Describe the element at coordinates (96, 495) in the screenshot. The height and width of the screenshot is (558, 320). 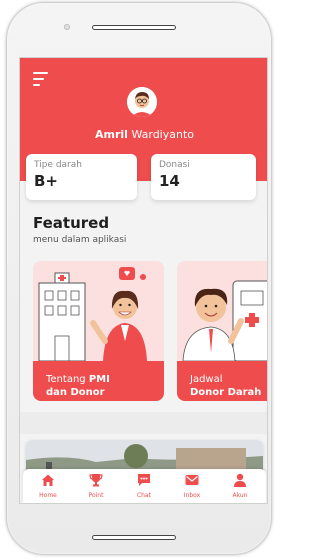
I see `nav-label: Point` at that location.